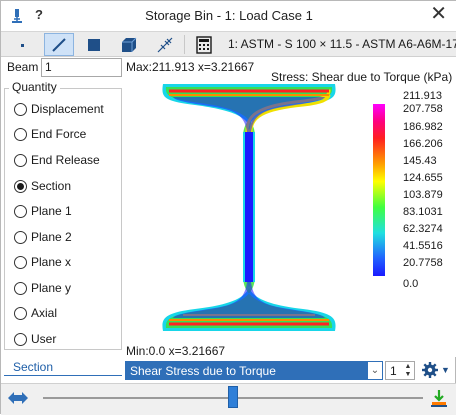  I want to click on radio-user: User, so click(35, 339).